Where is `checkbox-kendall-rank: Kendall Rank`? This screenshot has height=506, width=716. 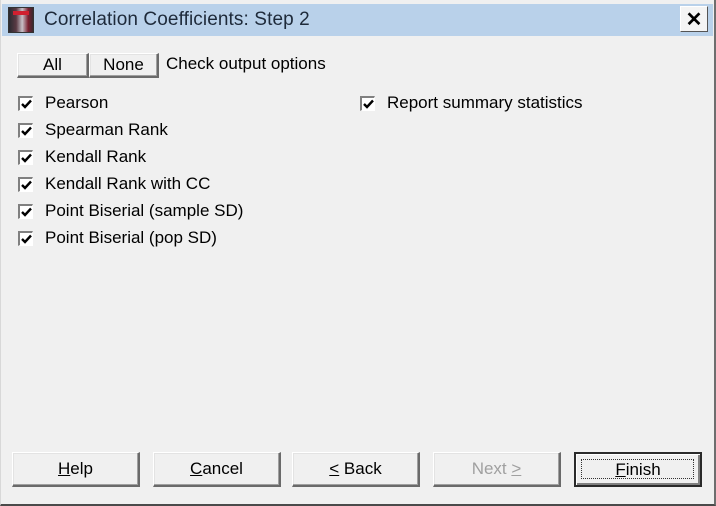
checkbox-kendall-rank: Kendall Rank is located at coordinates (82, 157).